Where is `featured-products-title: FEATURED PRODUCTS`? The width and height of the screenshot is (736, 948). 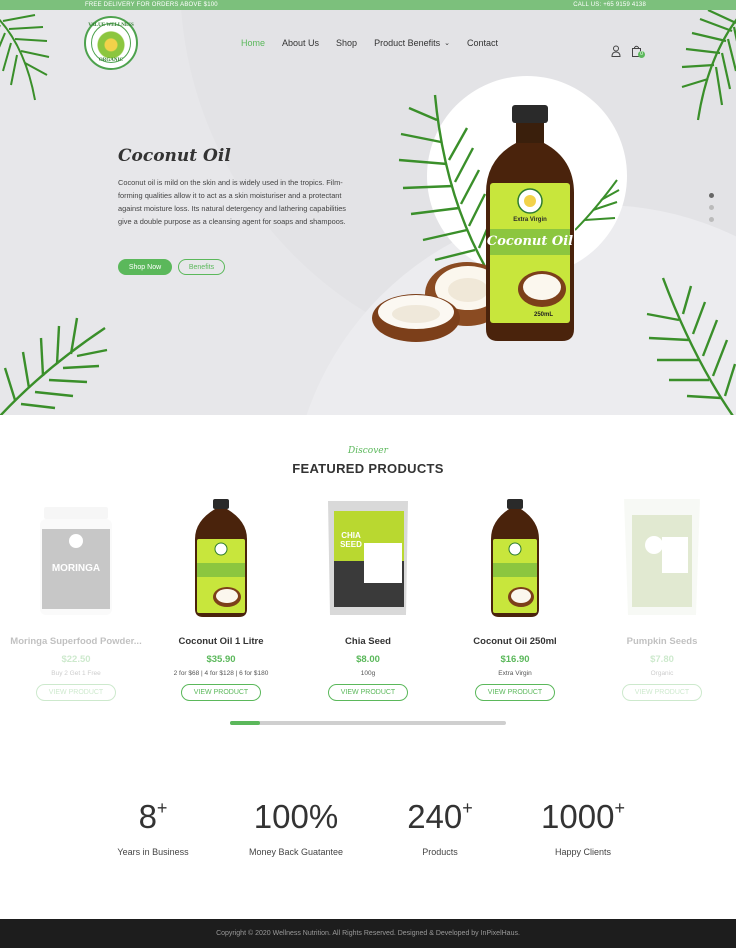
featured-products-title: FEATURED PRODUCTS is located at coordinates (368, 468).